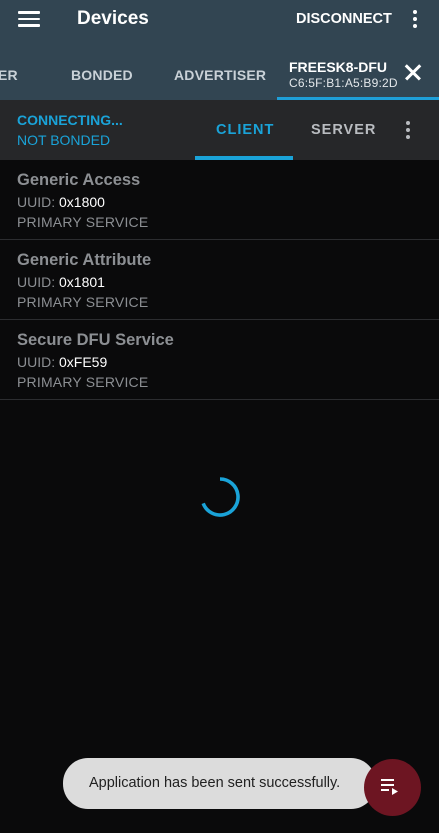  I want to click on device-name: FREESK8-DFU, so click(338, 67).